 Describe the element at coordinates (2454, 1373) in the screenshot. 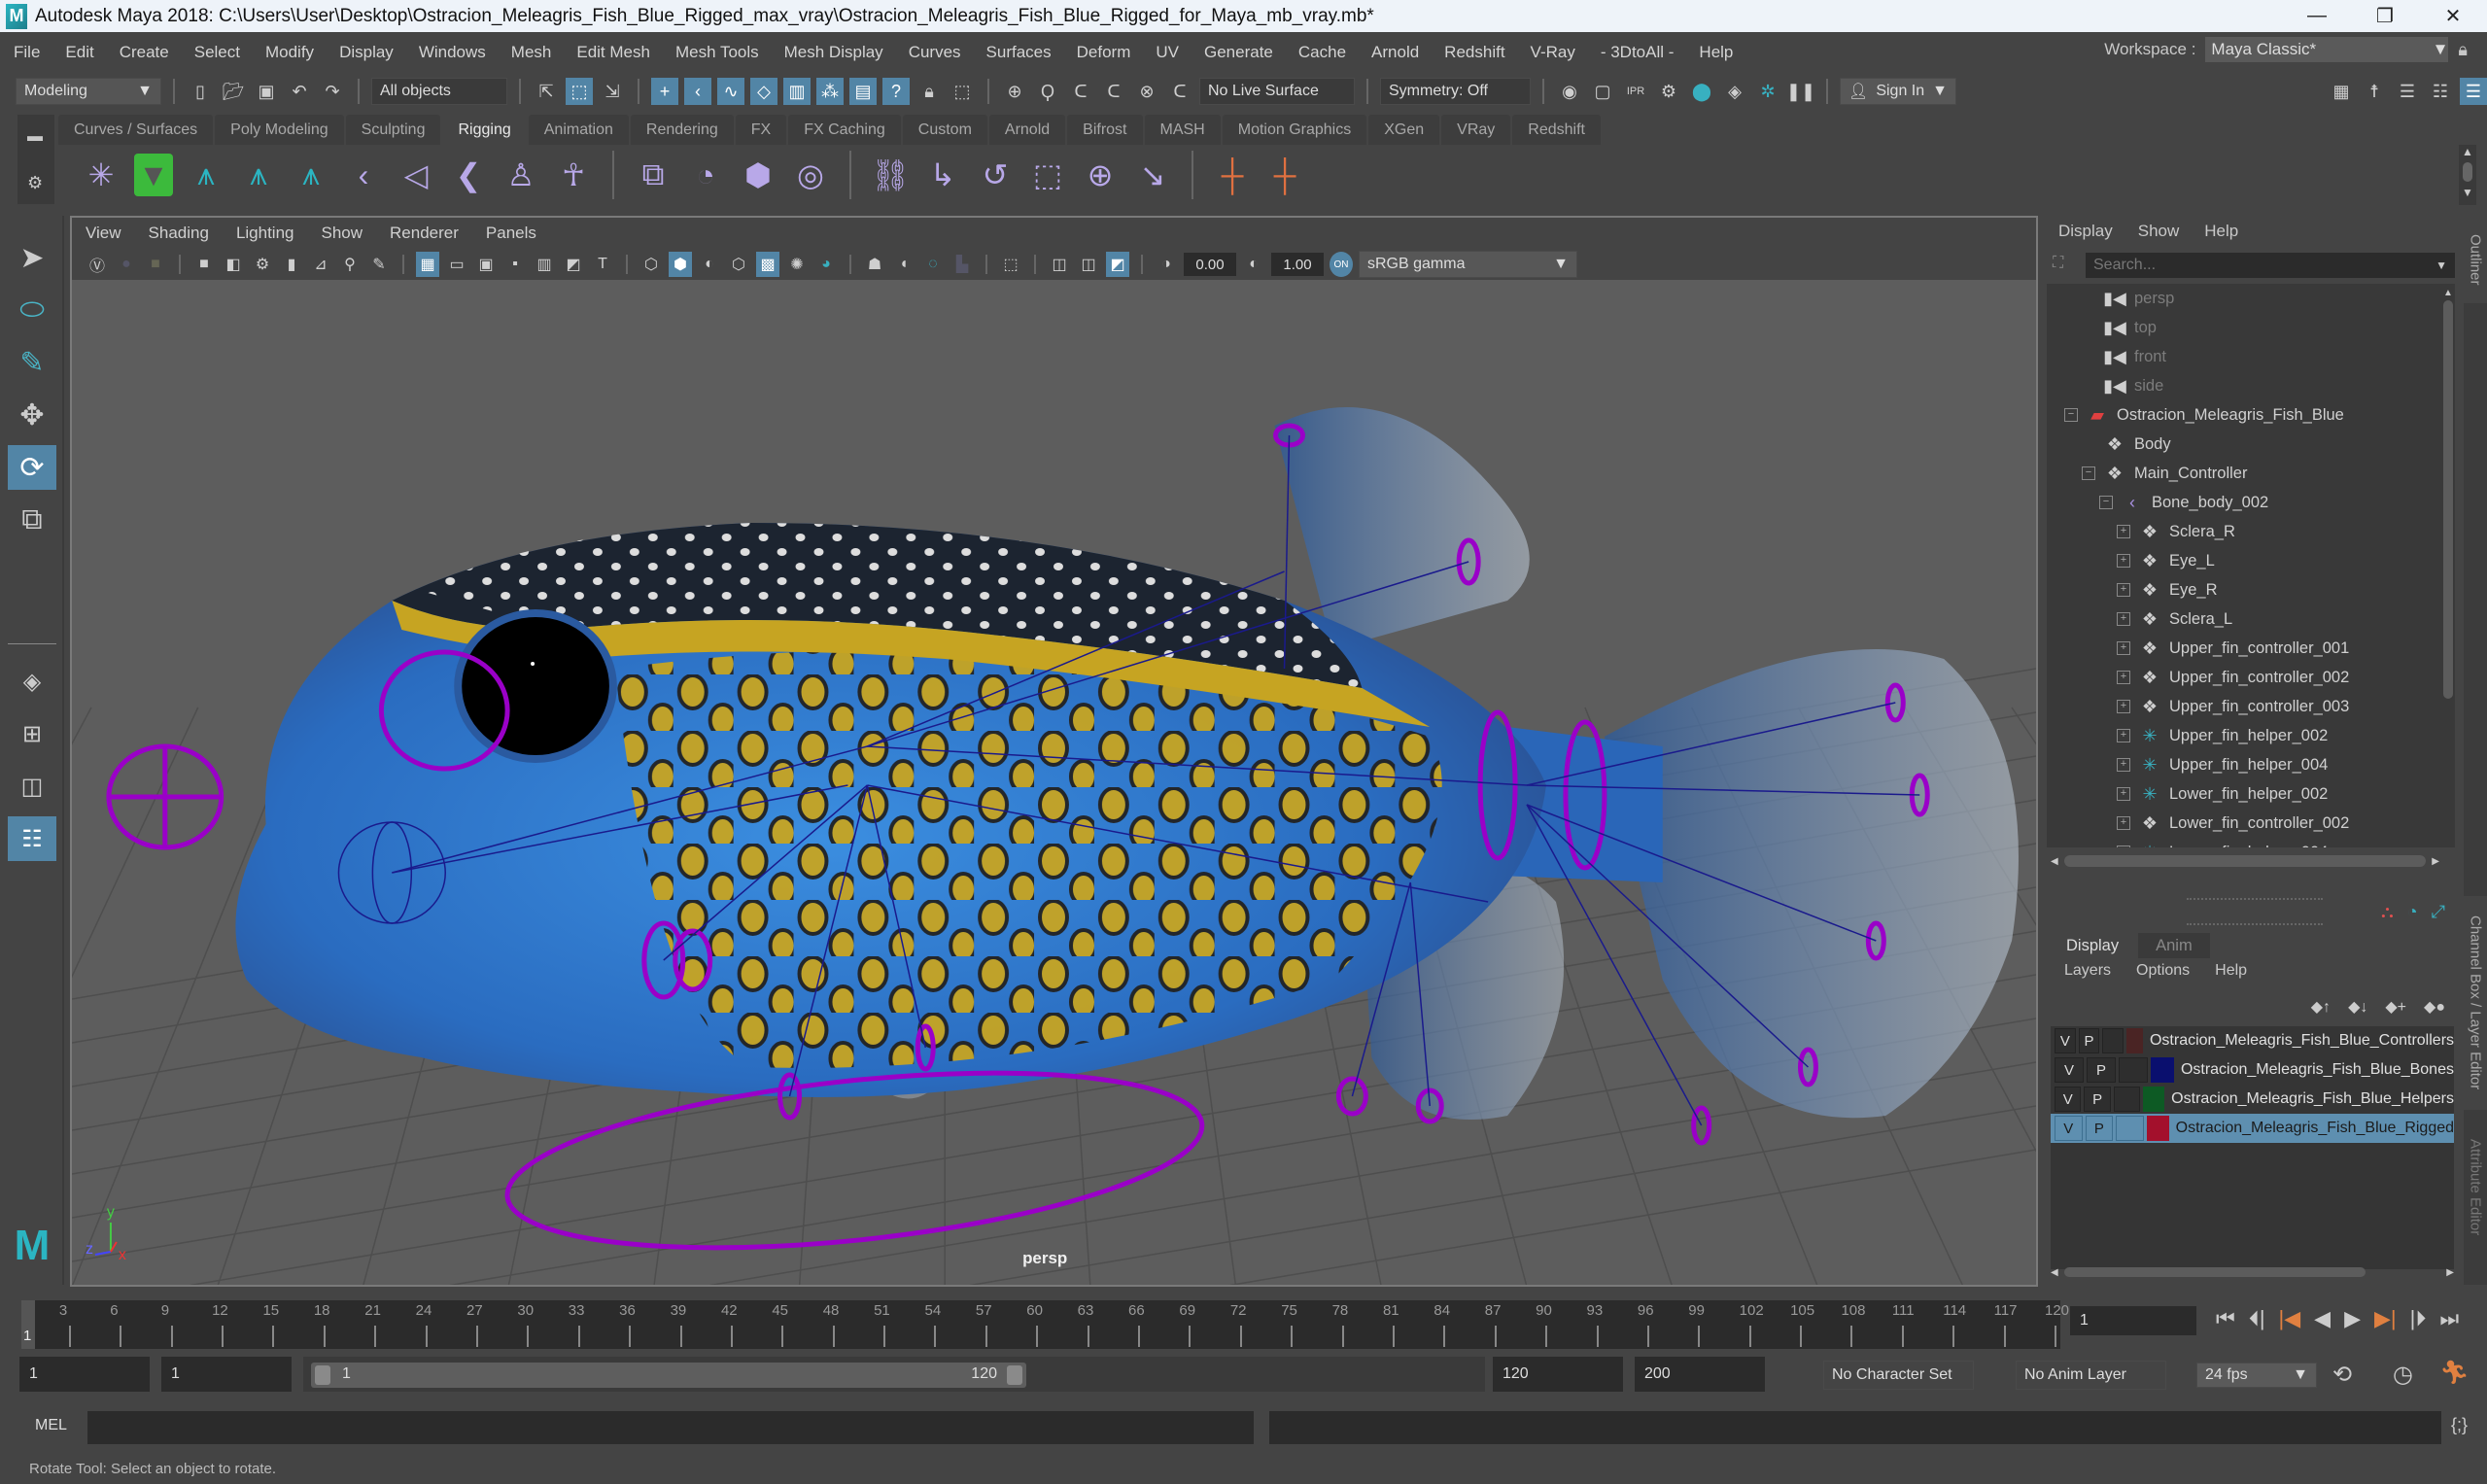

I see `animation-preferences-icon: 🏃︎` at that location.